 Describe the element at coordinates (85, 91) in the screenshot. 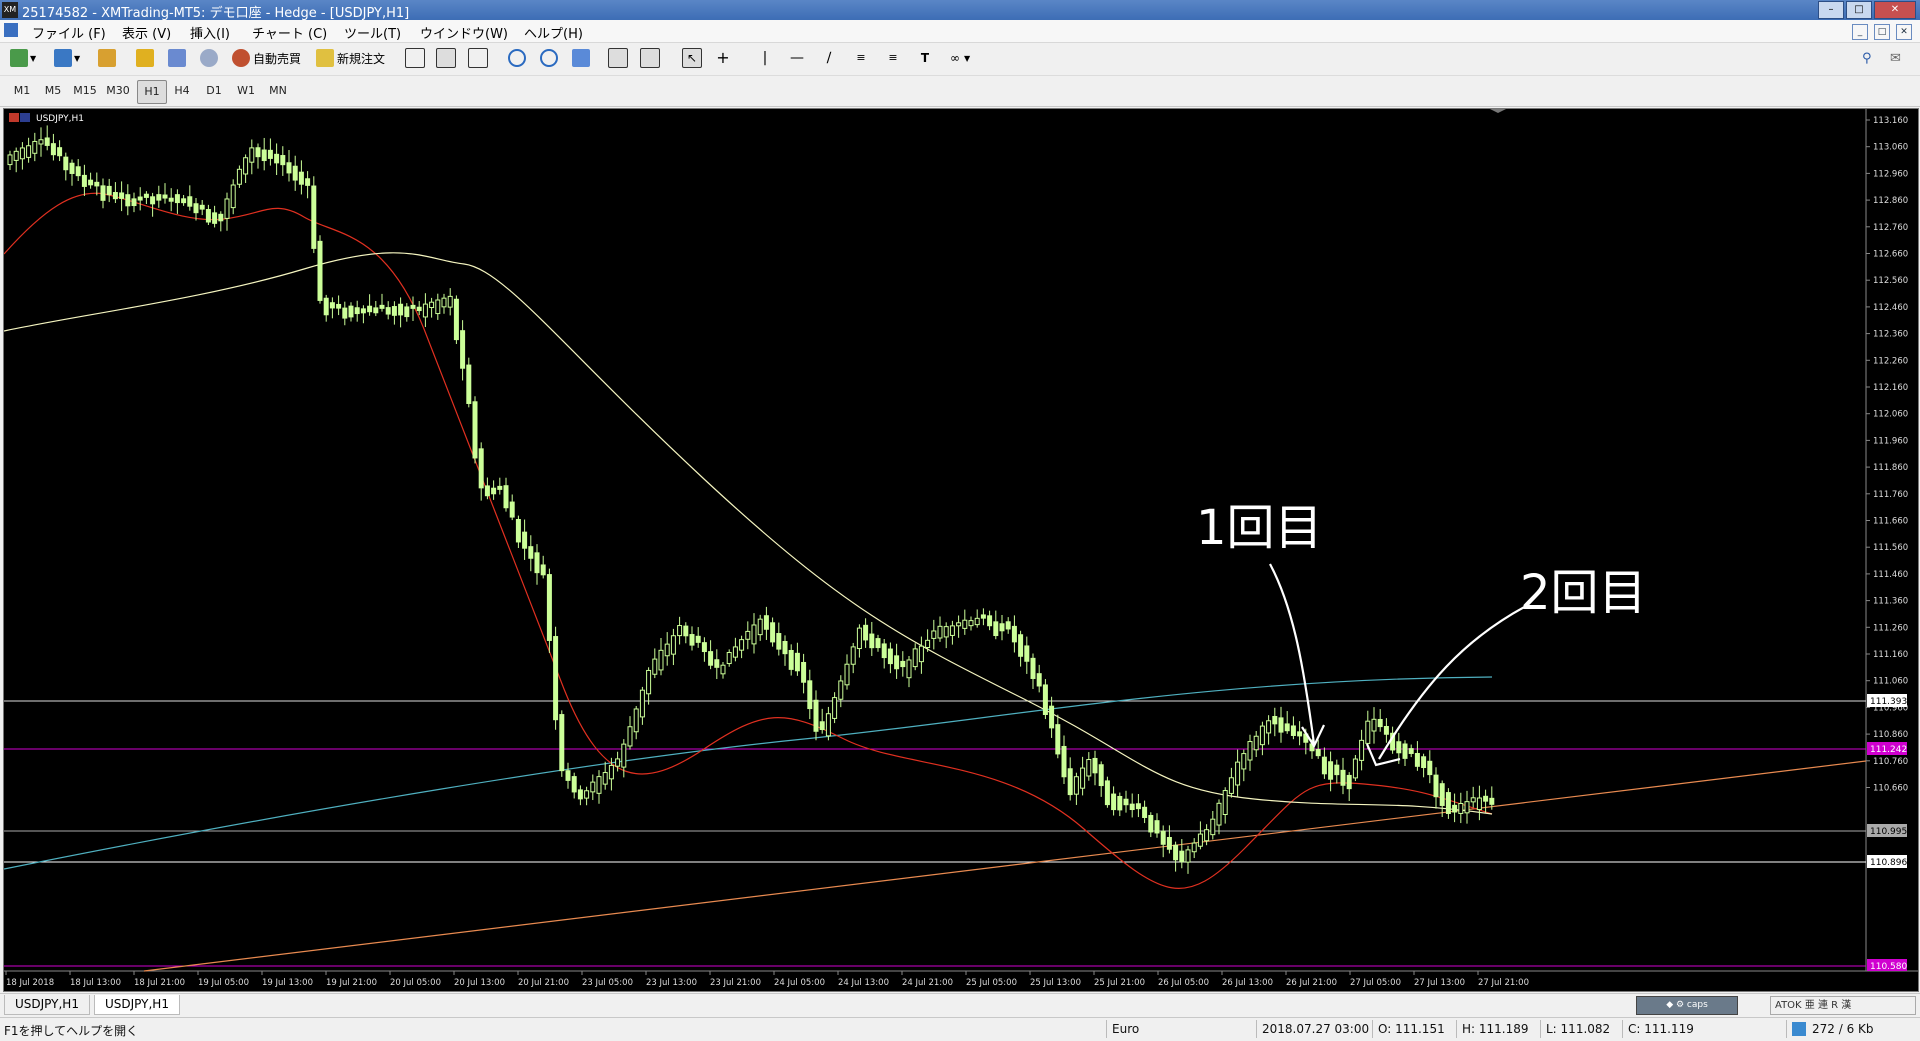

I see `timeframe-m15: M15` at that location.